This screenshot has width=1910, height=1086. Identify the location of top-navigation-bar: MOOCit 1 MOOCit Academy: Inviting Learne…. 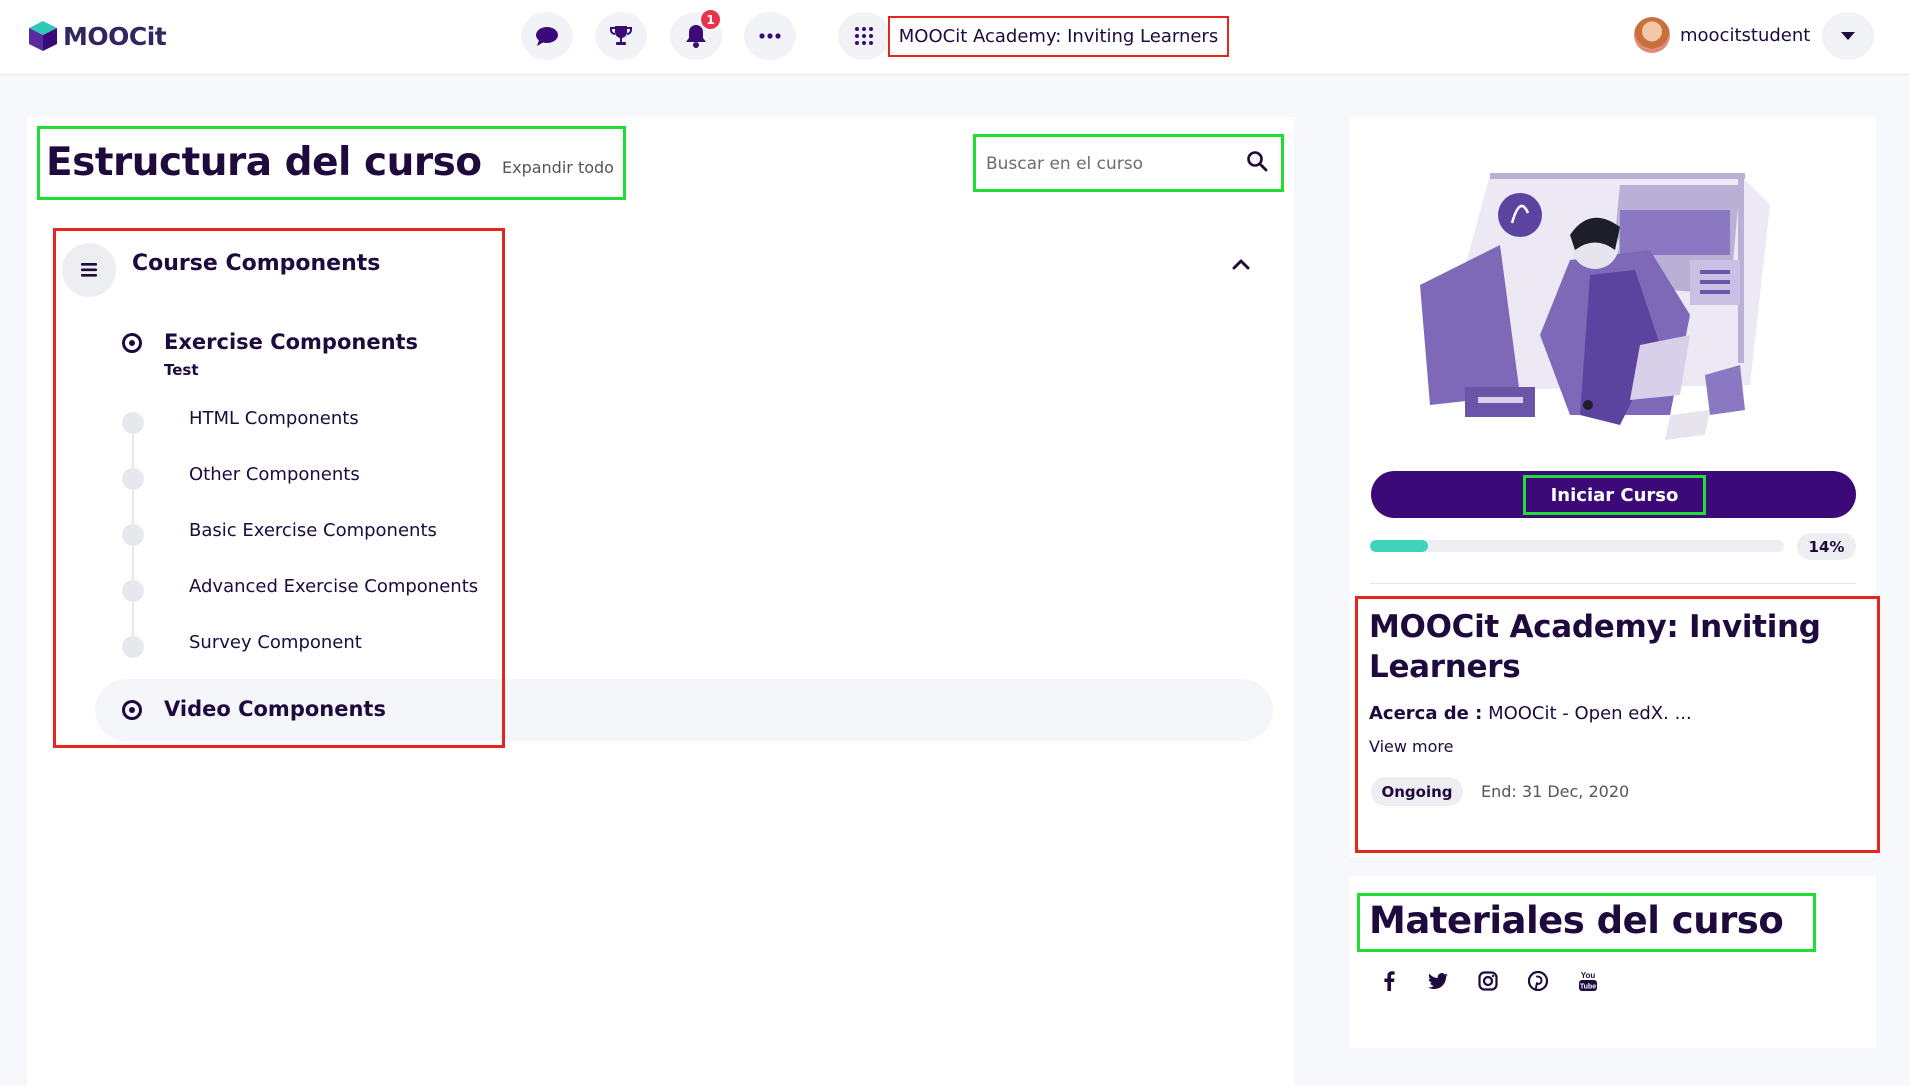
(955, 37).